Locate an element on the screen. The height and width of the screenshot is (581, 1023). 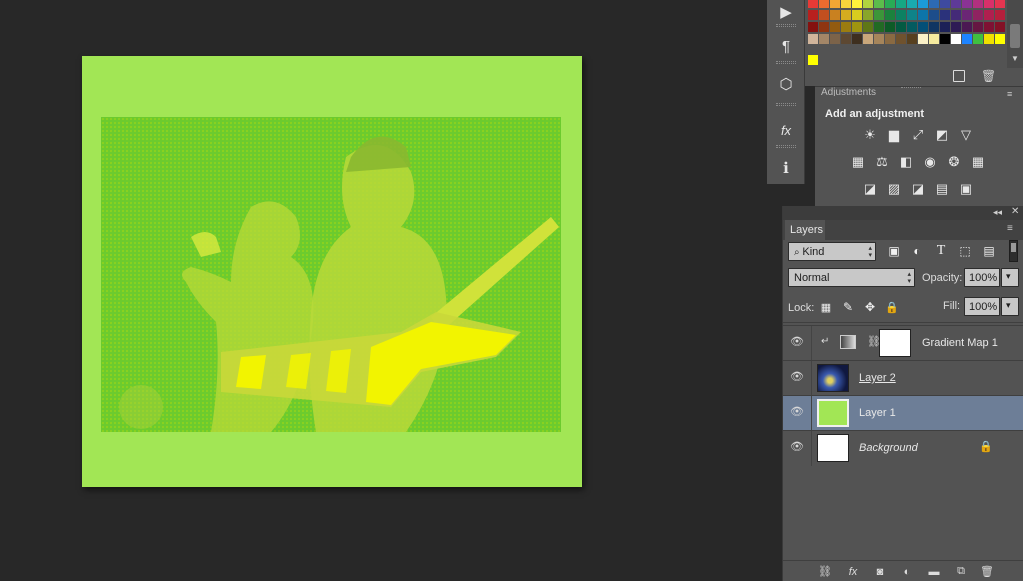
collapse-icon: ◂◂ is located at coordinates (997, 212).